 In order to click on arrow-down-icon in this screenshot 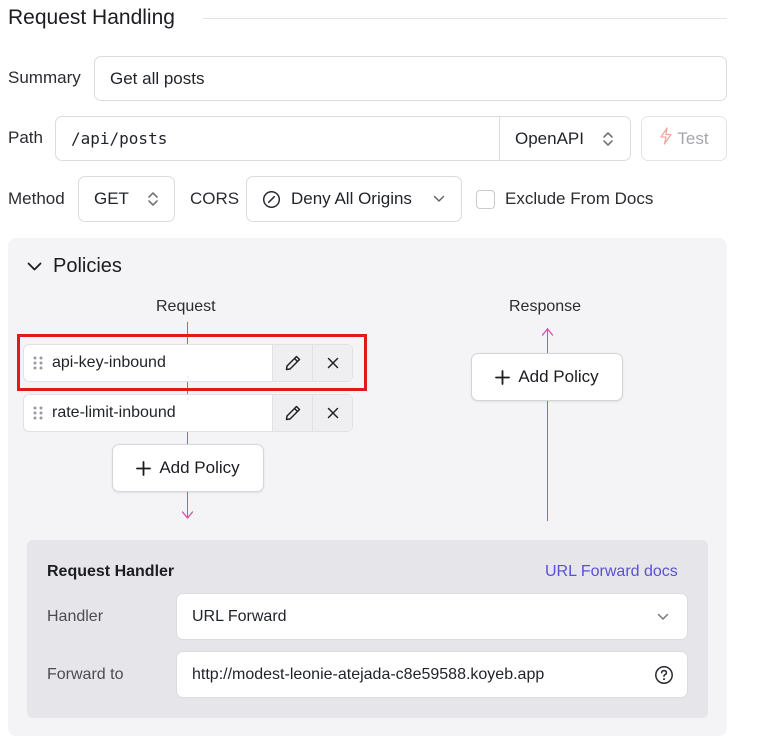, I will do `click(187, 516)`.